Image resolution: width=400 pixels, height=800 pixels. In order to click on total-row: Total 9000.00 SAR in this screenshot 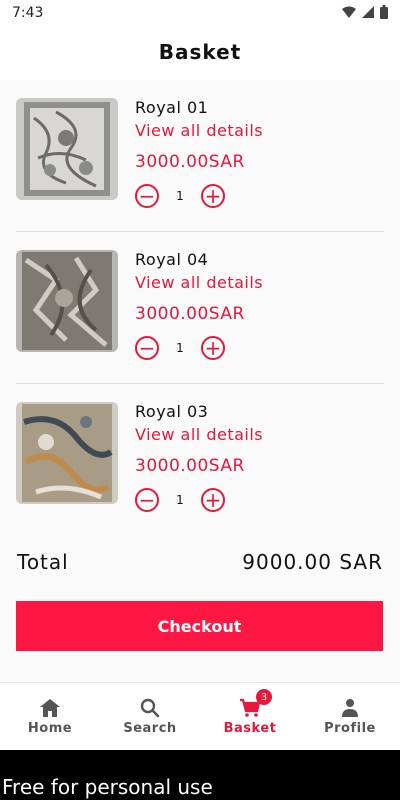, I will do `click(200, 563)`.